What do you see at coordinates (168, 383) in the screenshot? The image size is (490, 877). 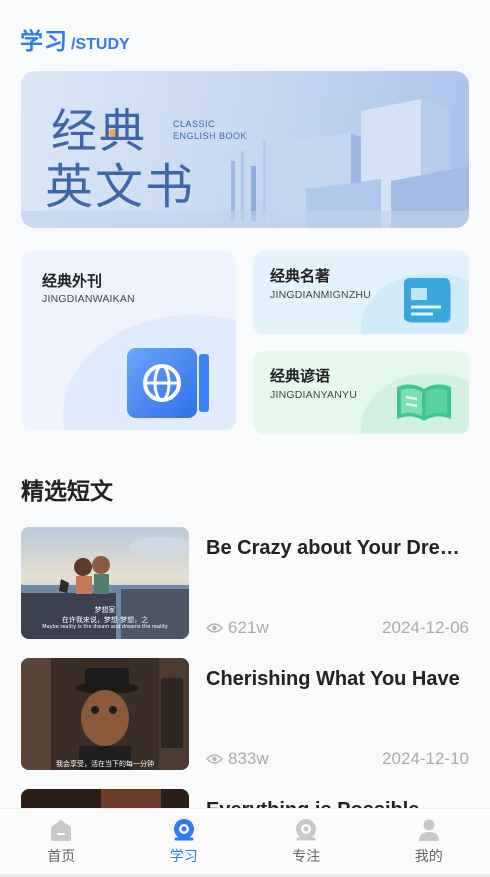 I see `globe-icon` at bounding box center [168, 383].